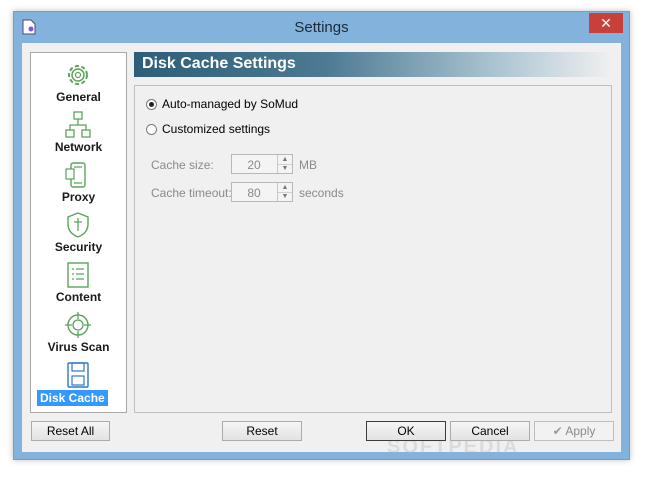 This screenshot has height=478, width=650. Describe the element at coordinates (78, 275) in the screenshot. I see `list-icon` at that location.